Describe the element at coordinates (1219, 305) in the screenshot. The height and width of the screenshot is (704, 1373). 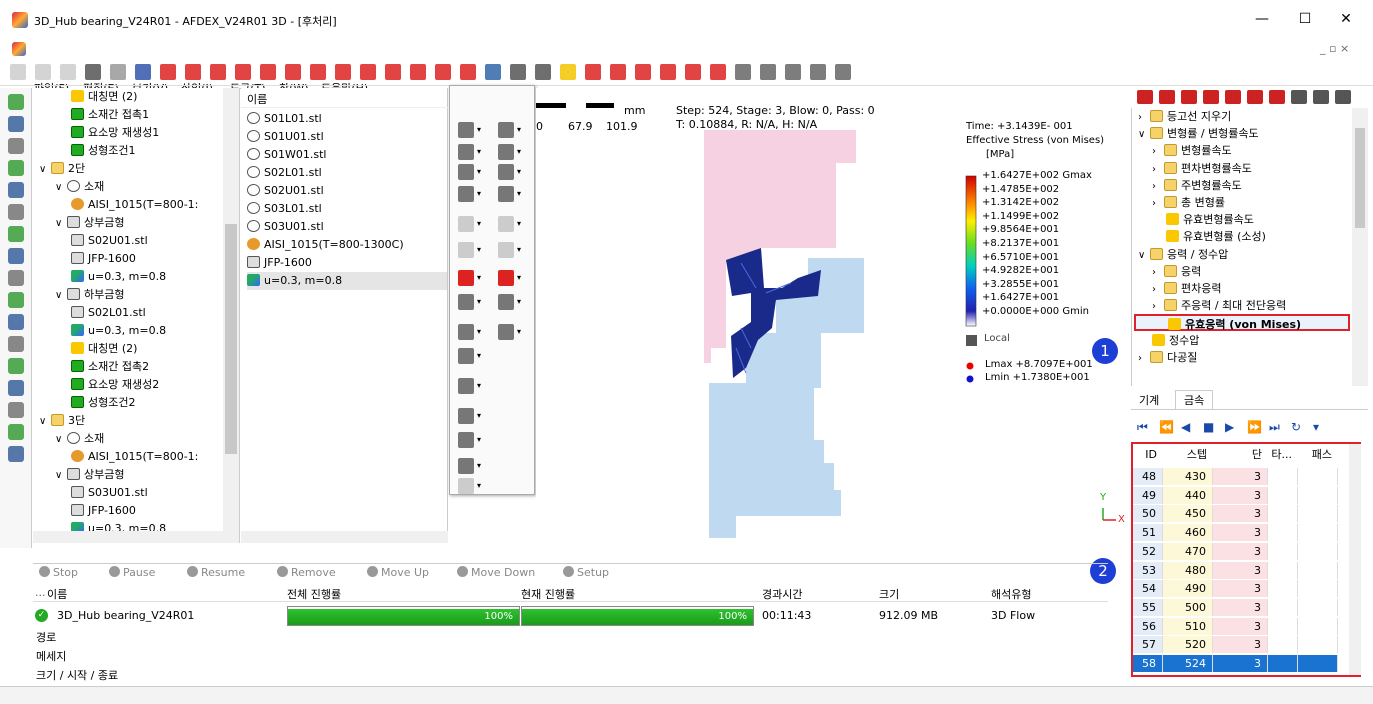
I see `result-tree-item: › 주응력 / 최대 전단응력` at that location.